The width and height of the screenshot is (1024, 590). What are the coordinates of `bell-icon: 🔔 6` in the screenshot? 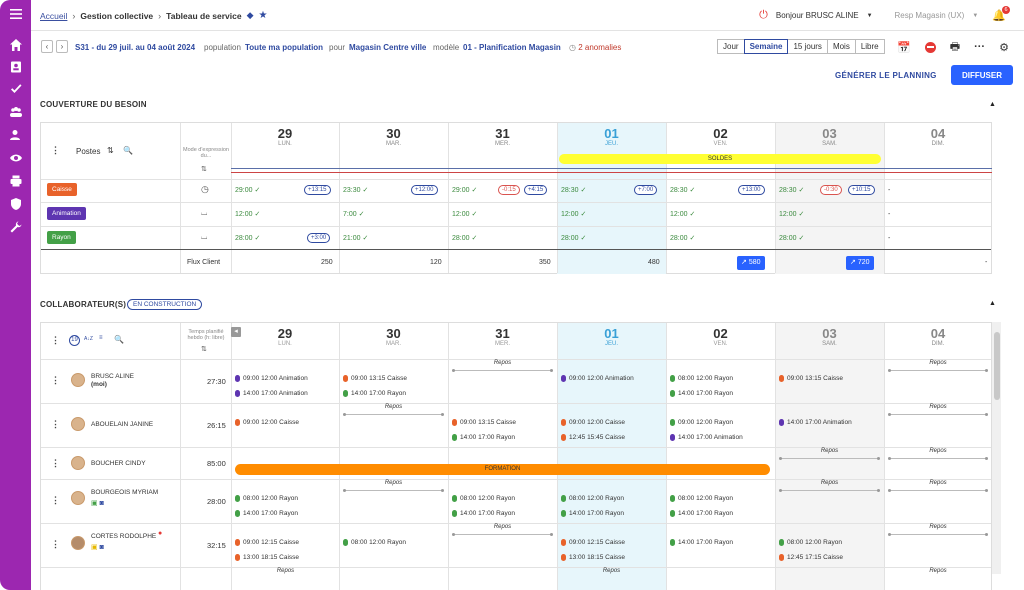 It's located at (1001, 14).